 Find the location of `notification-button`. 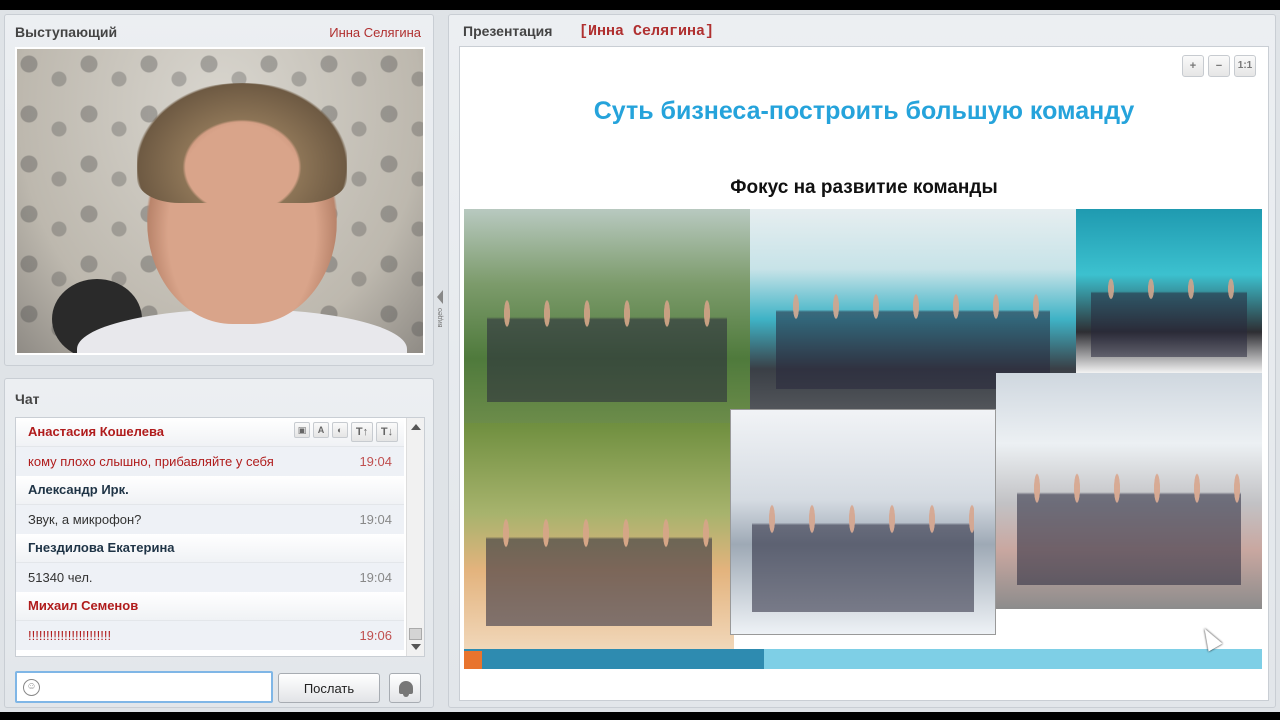

notification-button is located at coordinates (405, 688).